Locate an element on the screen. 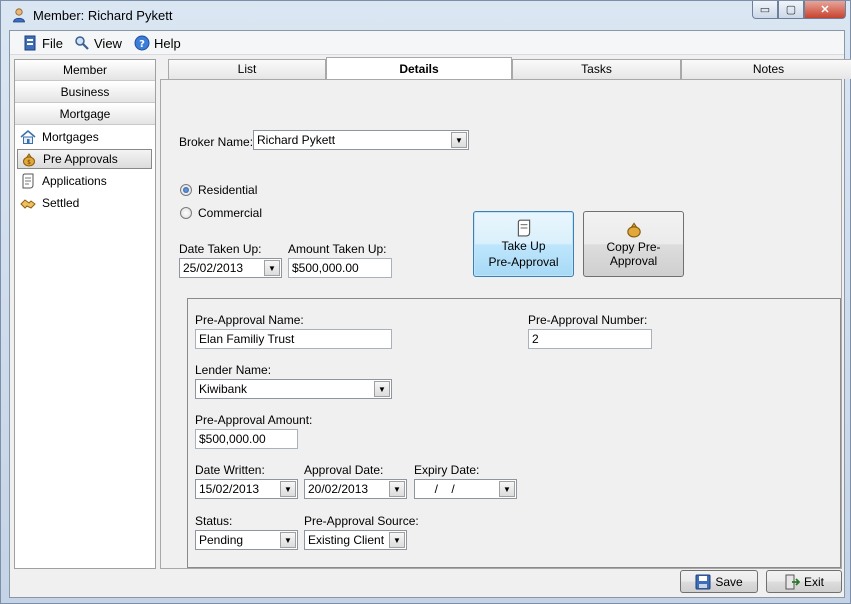  exit-icon is located at coordinates (792, 581).